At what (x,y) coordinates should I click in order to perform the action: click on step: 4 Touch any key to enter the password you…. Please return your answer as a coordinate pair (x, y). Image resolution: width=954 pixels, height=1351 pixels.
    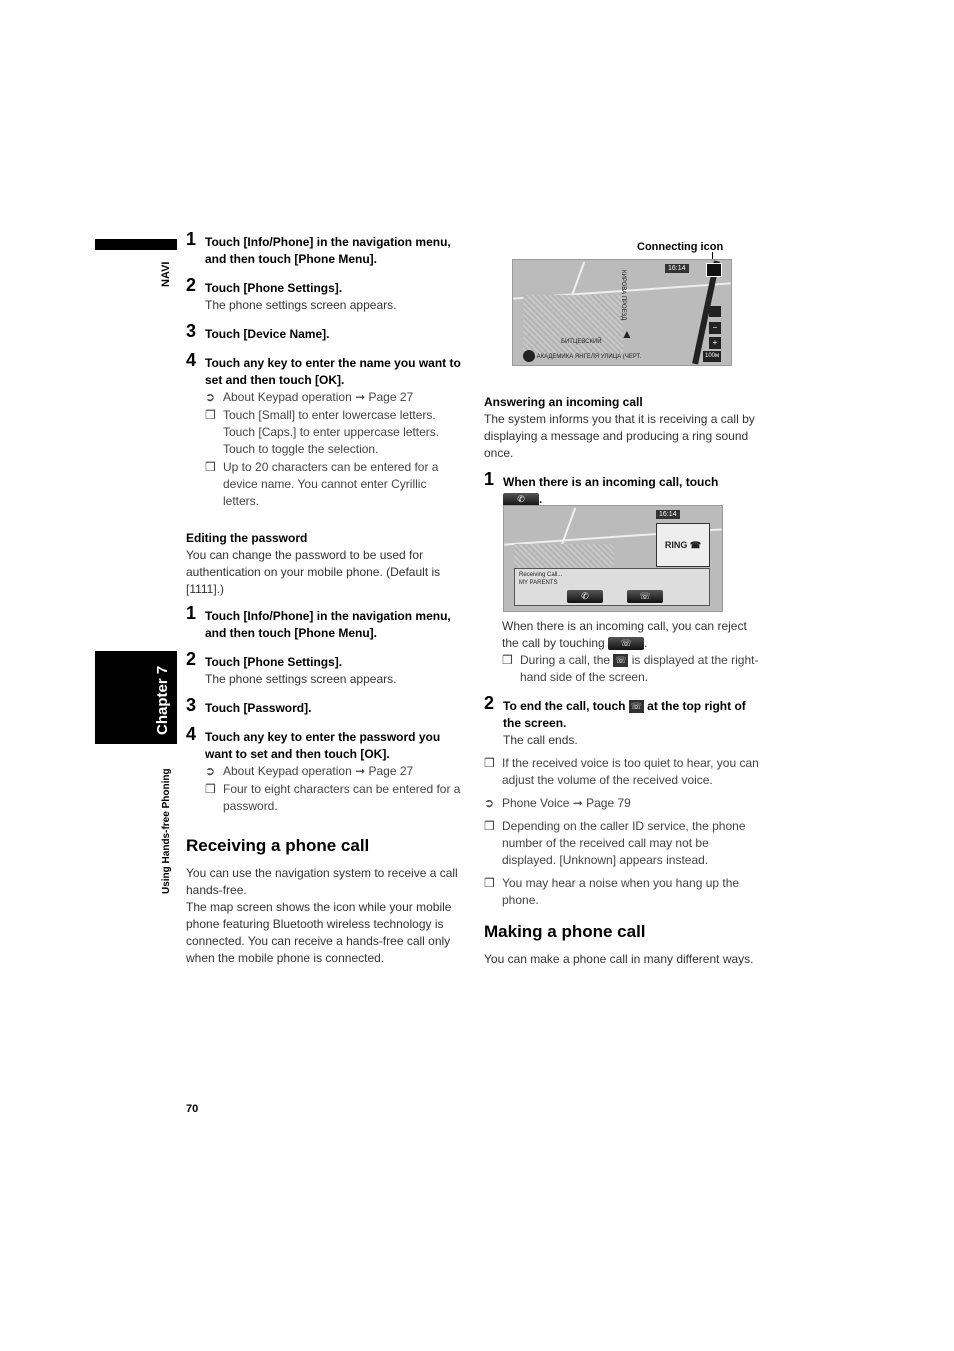
    Looking at the image, I should click on (323, 743).